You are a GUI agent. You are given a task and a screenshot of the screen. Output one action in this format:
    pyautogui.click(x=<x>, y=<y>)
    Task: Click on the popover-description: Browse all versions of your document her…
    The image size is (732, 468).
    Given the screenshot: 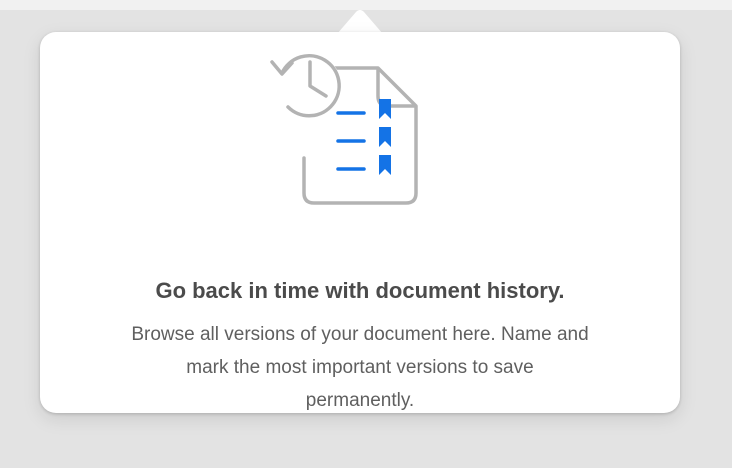 What is the action you would take?
    pyautogui.click(x=360, y=367)
    